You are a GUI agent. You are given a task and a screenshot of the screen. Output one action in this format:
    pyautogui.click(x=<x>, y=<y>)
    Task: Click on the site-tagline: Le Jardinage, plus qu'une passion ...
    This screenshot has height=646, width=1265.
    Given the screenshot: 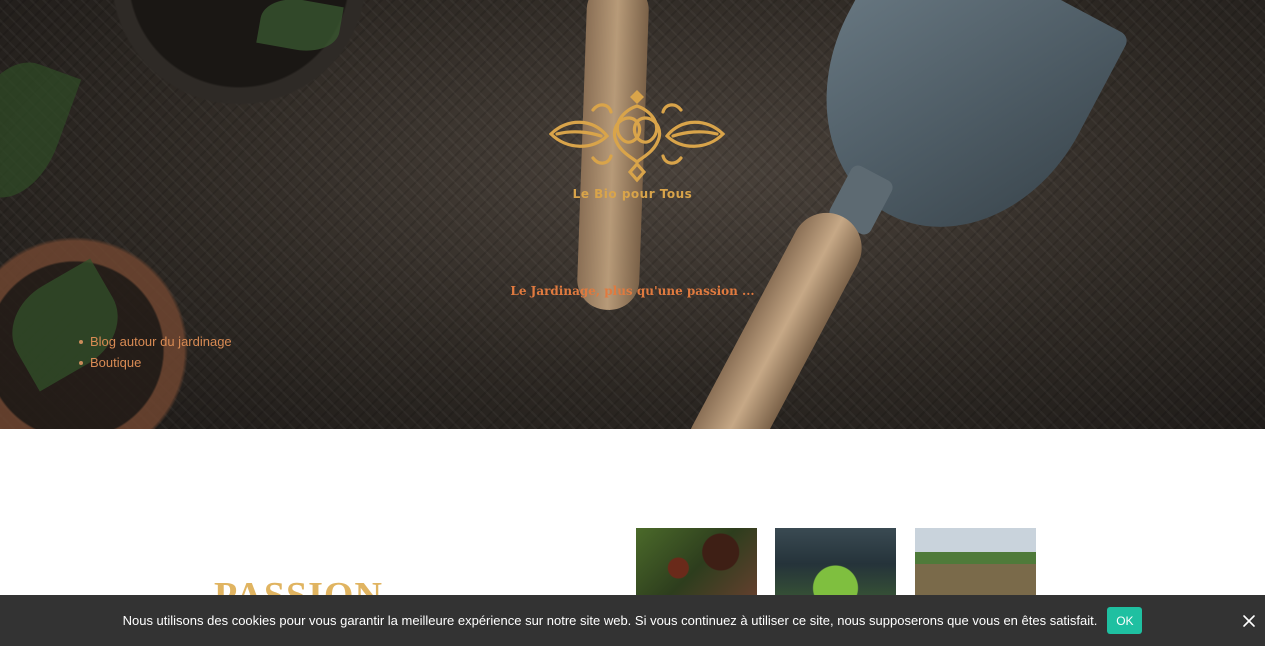 What is the action you would take?
    pyautogui.click(x=632, y=291)
    